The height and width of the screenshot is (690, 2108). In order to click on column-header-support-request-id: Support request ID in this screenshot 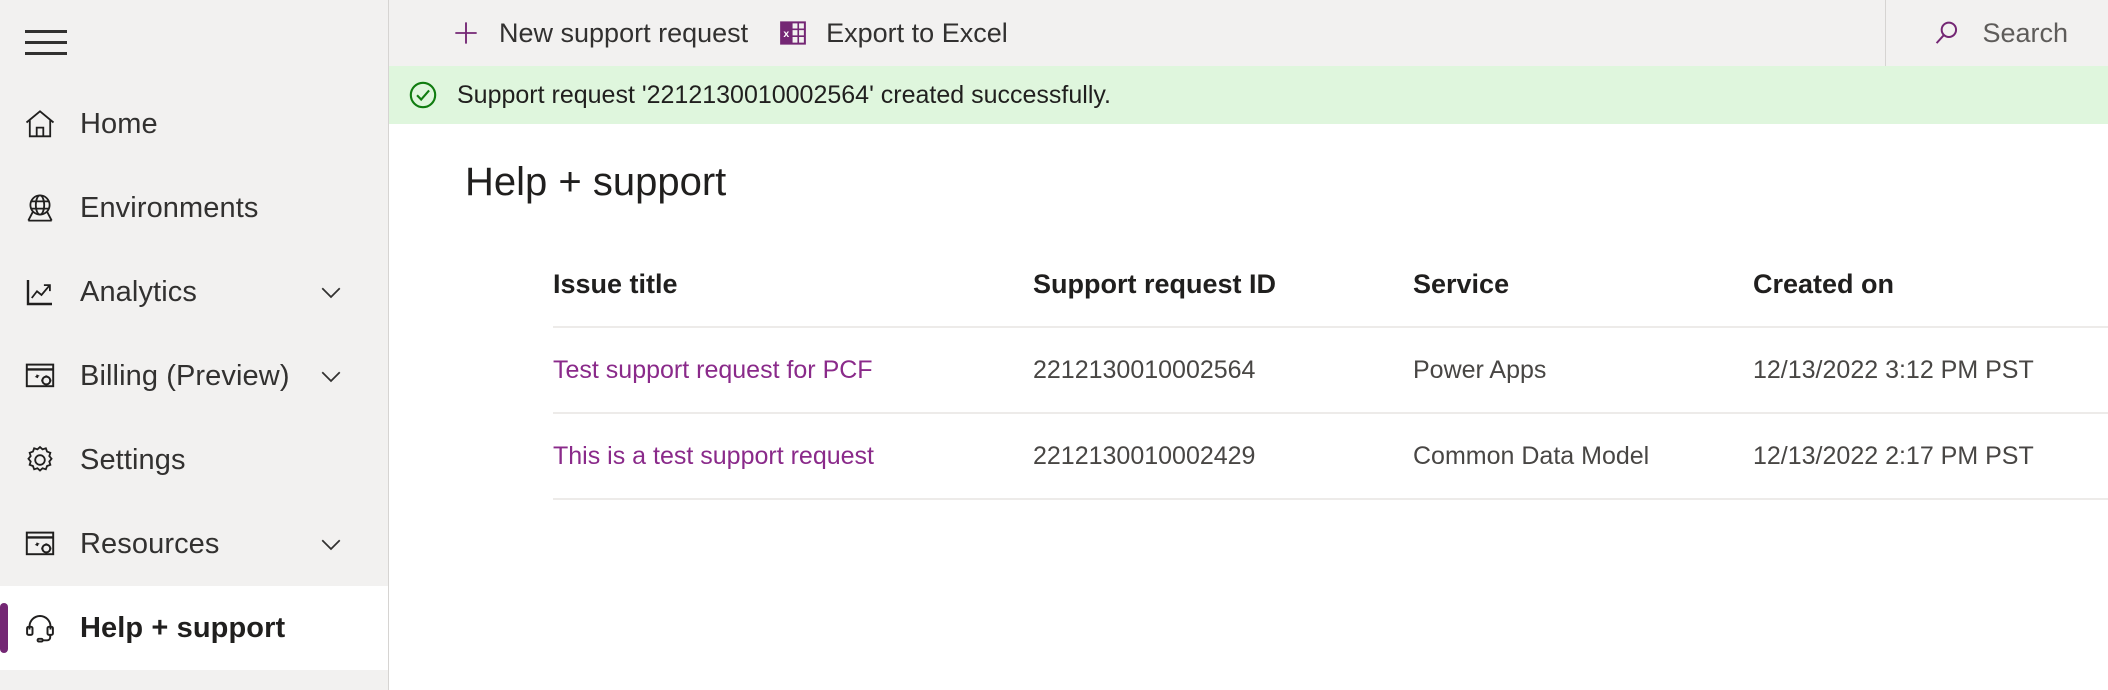, I will do `click(1223, 298)`.